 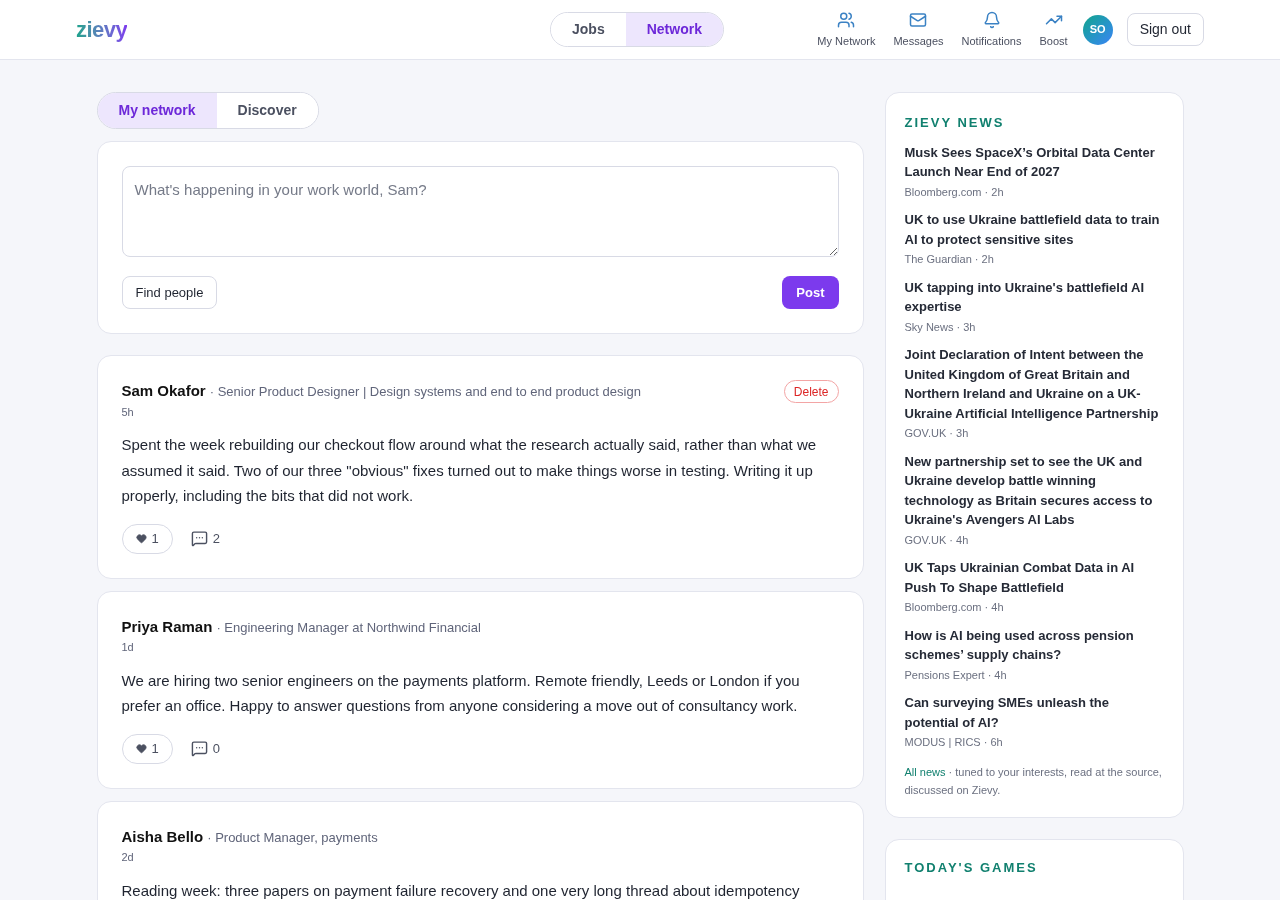 I want to click on news-title: ZIEVY NEWS, so click(x=955, y=123).